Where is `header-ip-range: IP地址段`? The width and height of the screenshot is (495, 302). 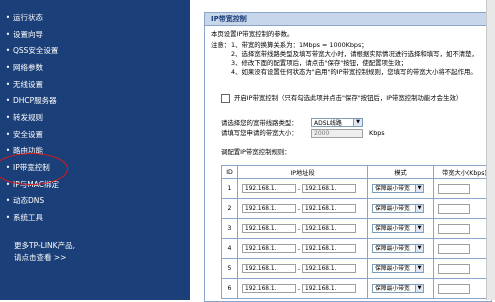
header-ip-range: IP地址段 is located at coordinates (302, 172).